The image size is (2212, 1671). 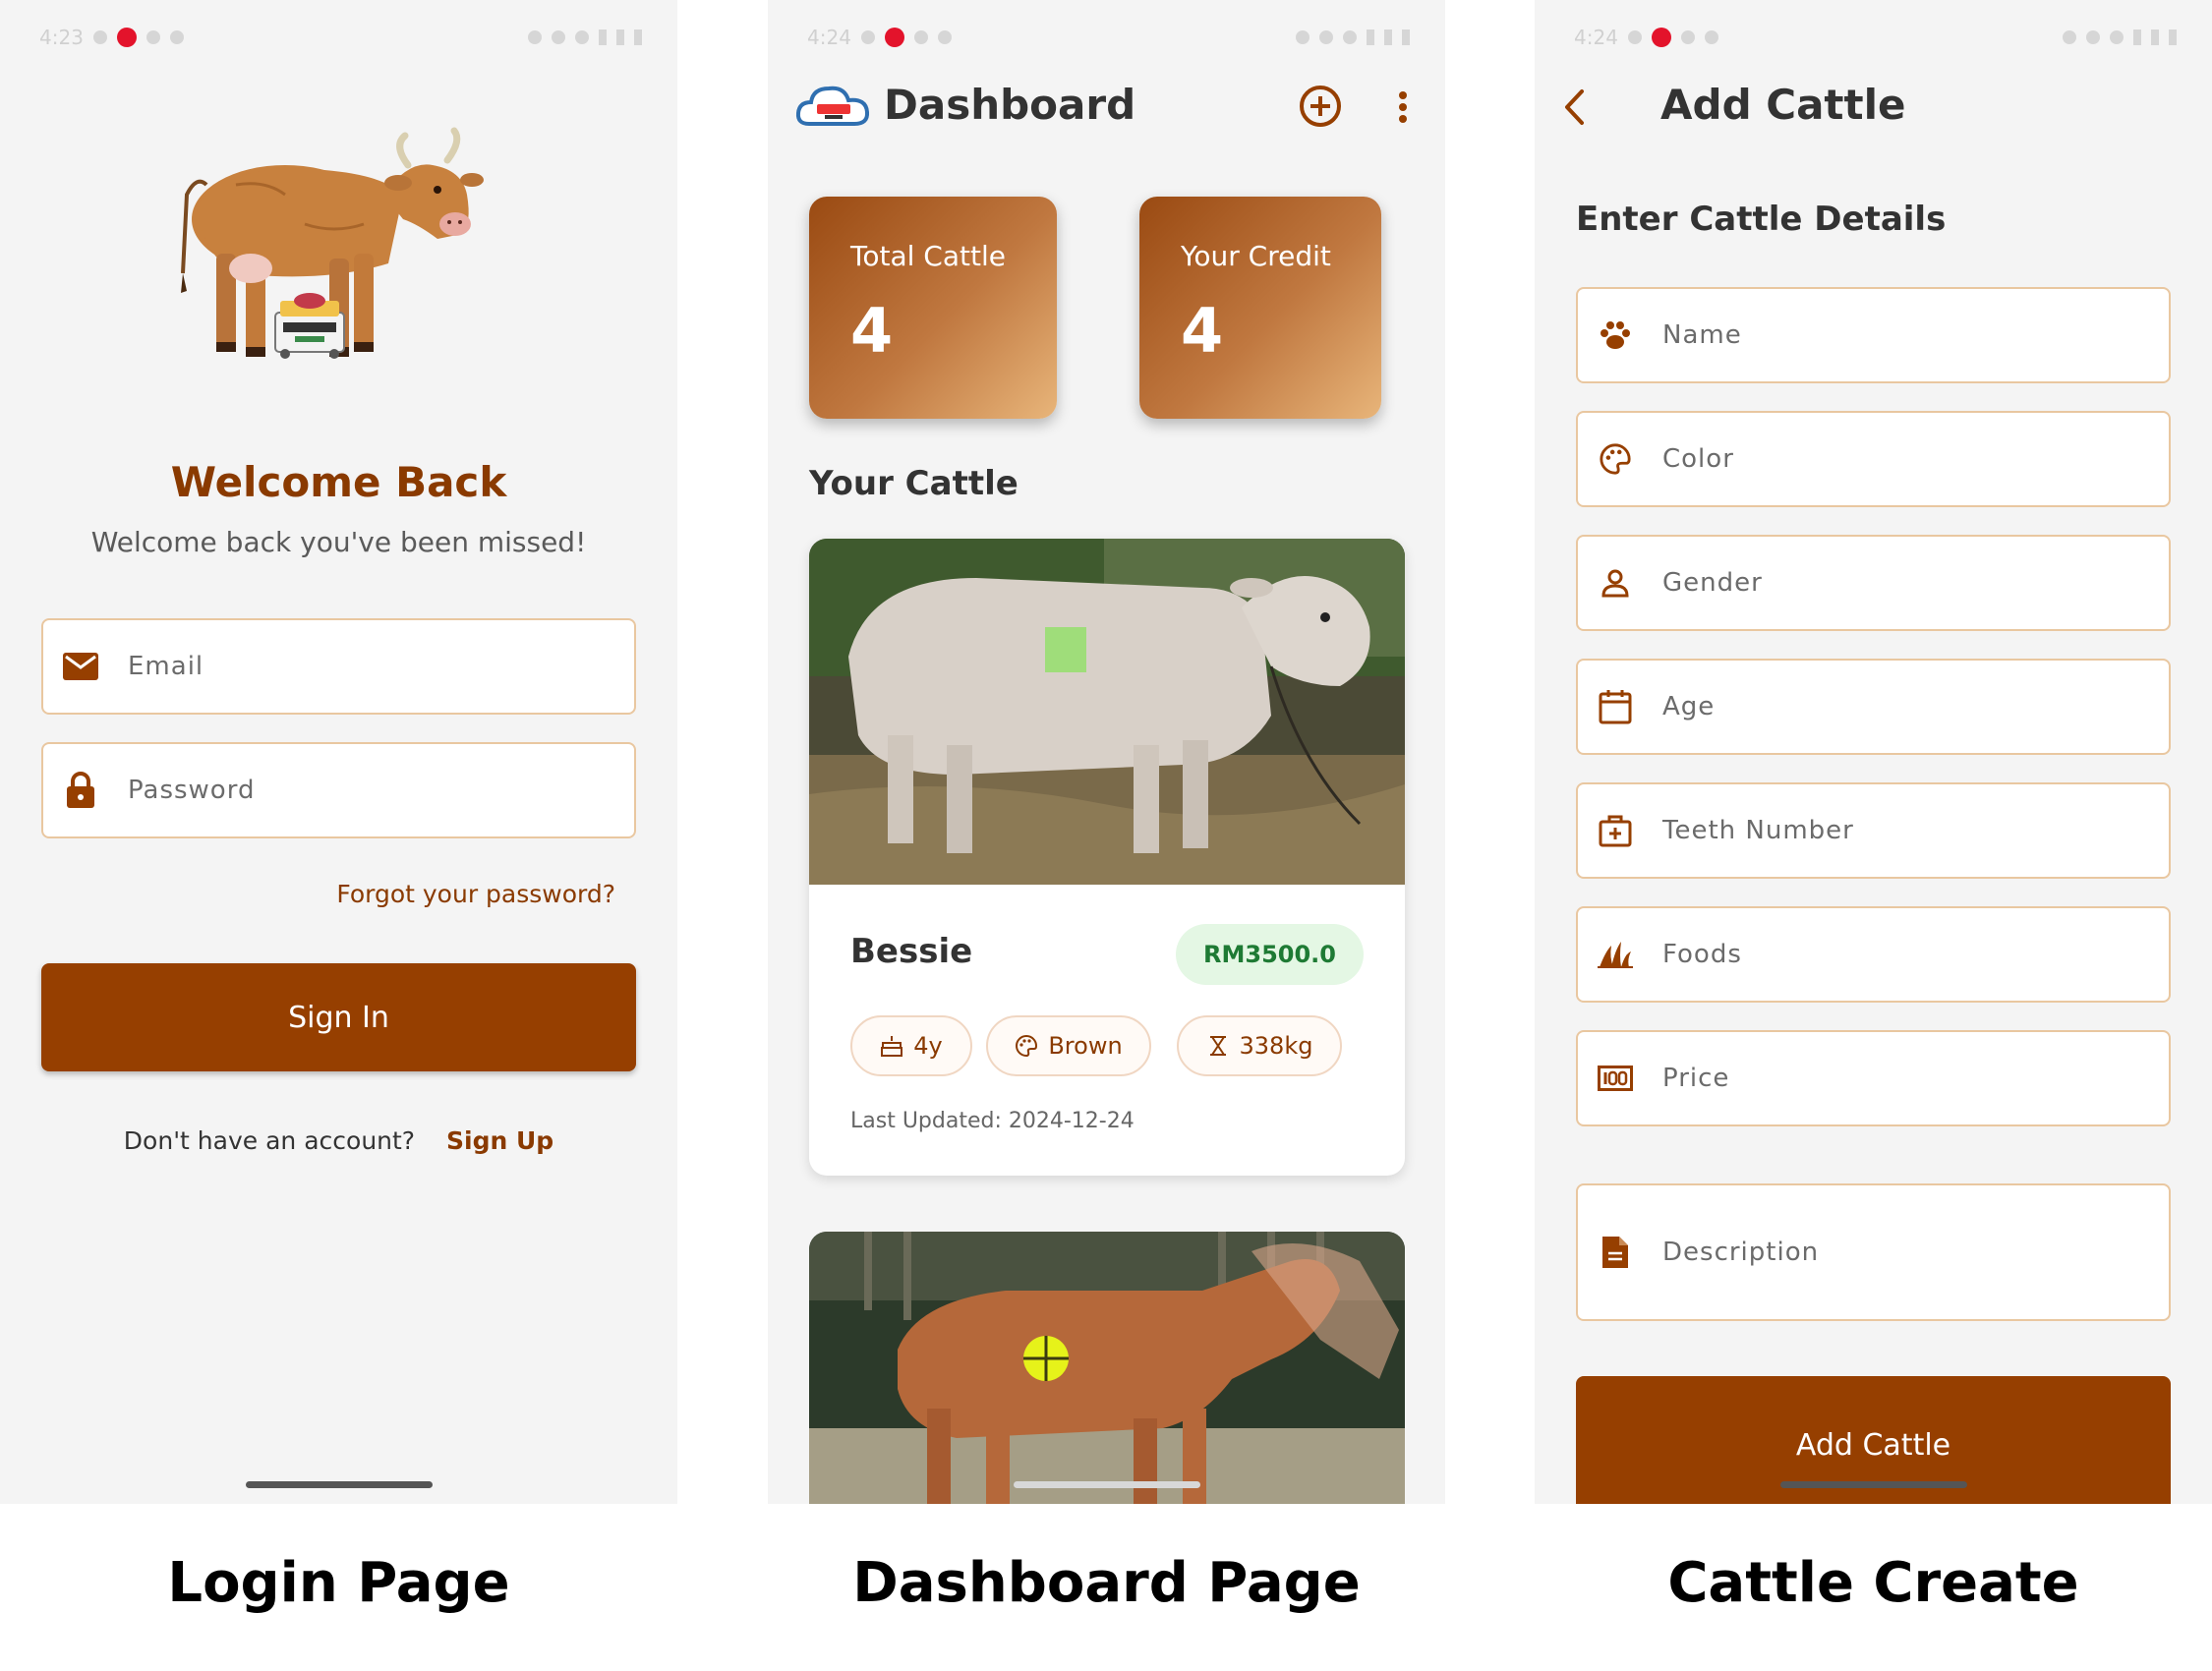 I want to click on cattle-card, so click(x=1107, y=1368).